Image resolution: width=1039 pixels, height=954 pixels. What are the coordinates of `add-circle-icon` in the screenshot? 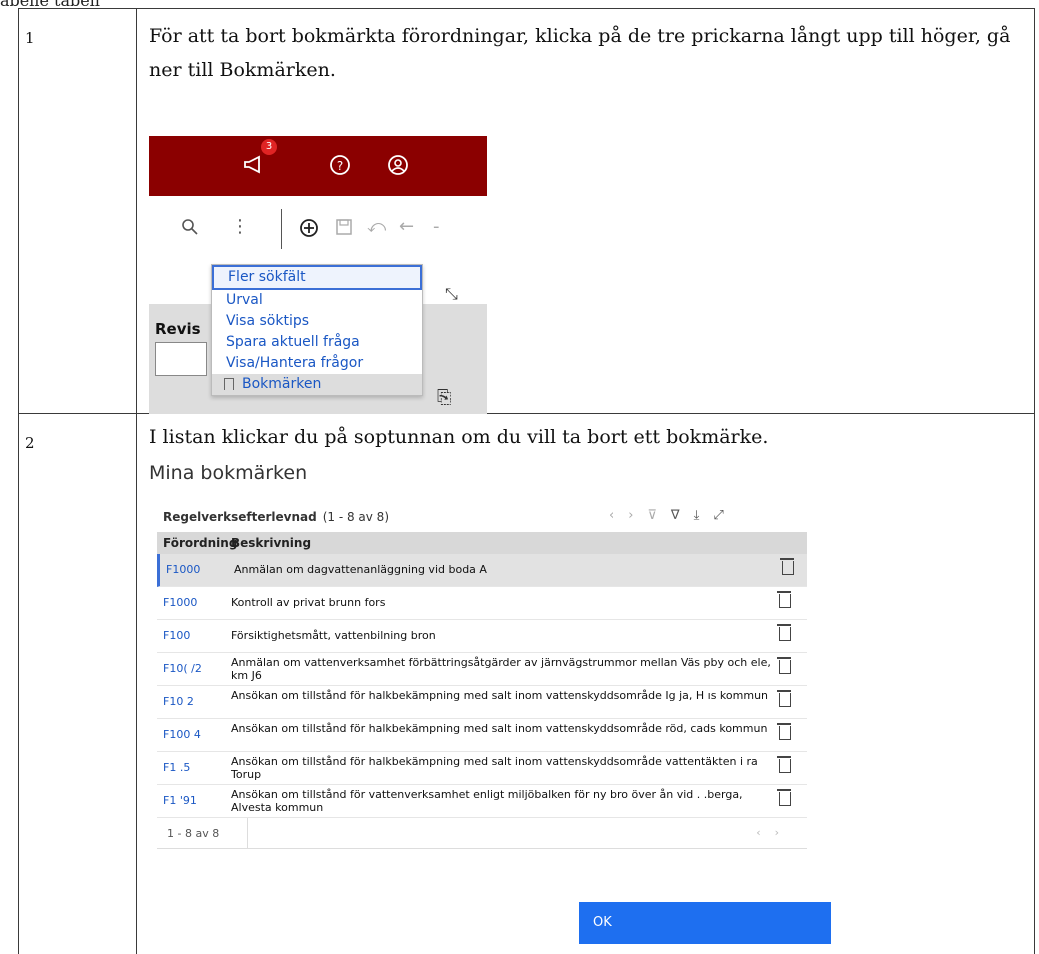 It's located at (309, 228).